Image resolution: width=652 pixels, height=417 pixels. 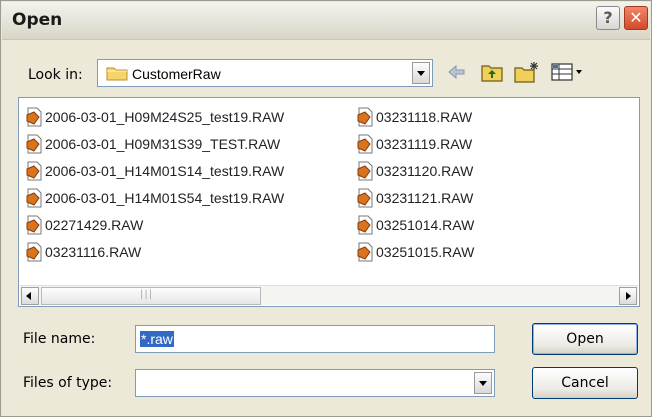 What do you see at coordinates (151, 296) in the screenshot?
I see `scrollbar-thumb` at bounding box center [151, 296].